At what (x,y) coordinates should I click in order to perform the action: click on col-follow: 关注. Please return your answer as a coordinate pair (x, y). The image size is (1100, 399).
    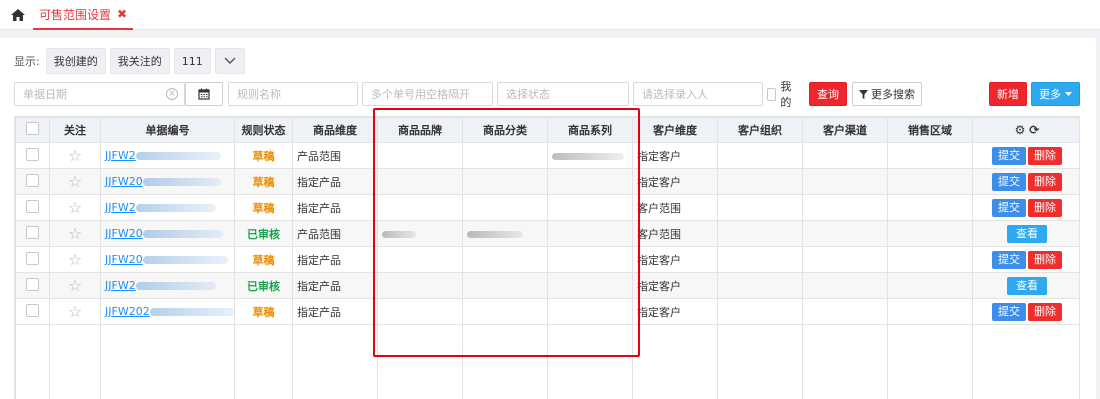
    Looking at the image, I should click on (75, 130).